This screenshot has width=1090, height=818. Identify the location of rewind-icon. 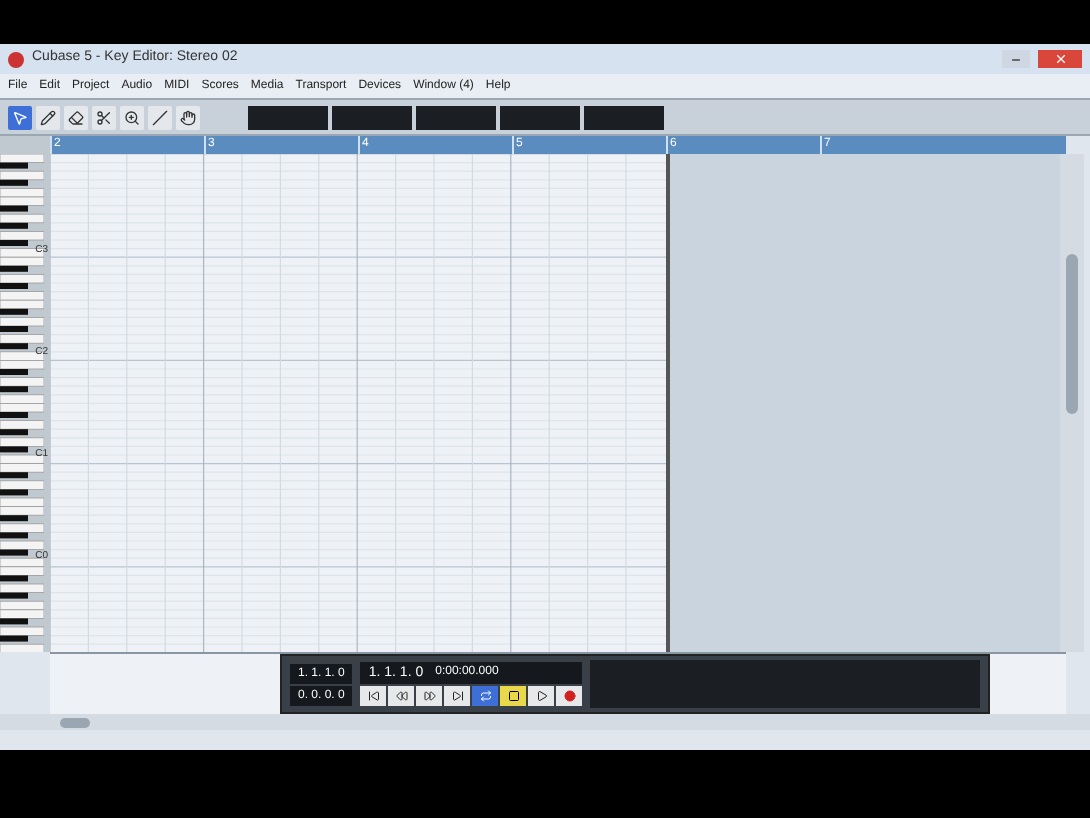
(401, 696).